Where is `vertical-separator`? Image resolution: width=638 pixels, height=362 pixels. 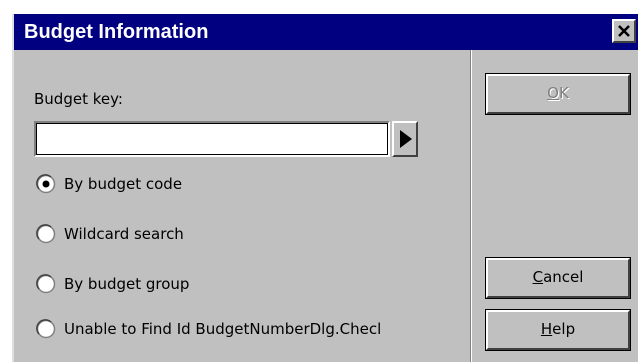 vertical-separator is located at coordinates (471, 206).